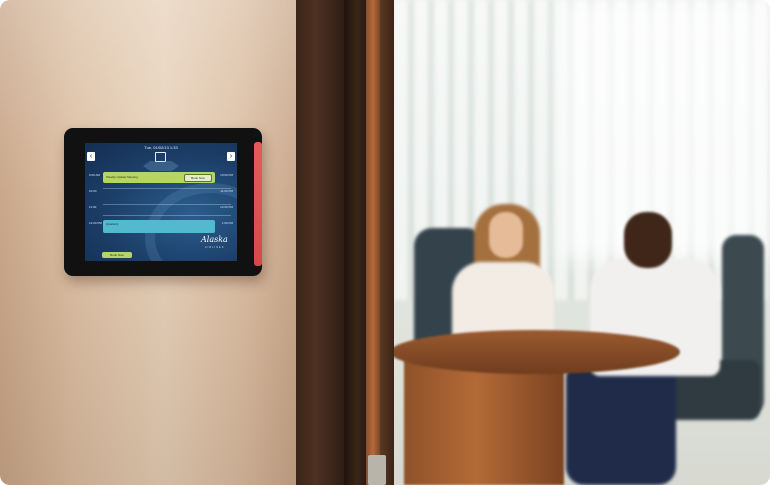 The height and width of the screenshot is (485, 770). What do you see at coordinates (159, 177) in the screenshot?
I see `calendar-event: Weekly Update Meeting Book Now` at bounding box center [159, 177].